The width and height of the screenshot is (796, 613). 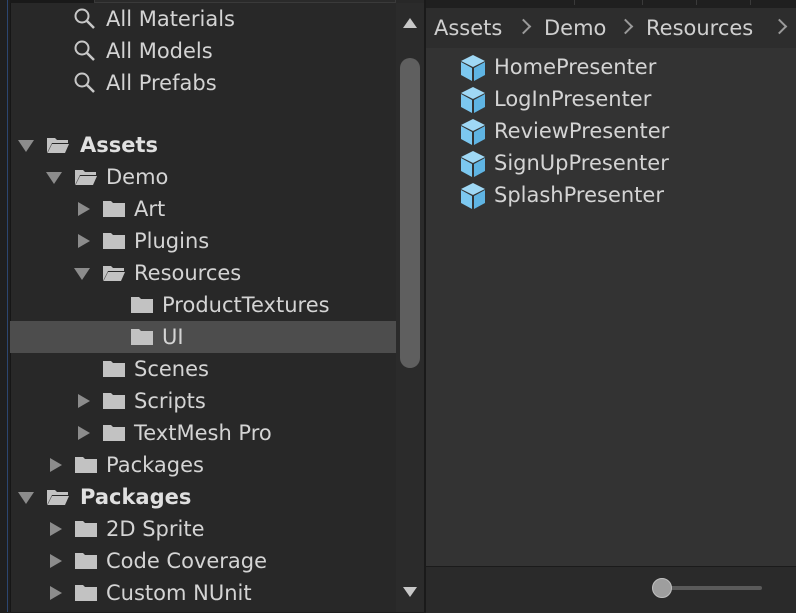 What do you see at coordinates (246, 305) in the screenshot?
I see `tree-item-label: ProductTextures` at bounding box center [246, 305].